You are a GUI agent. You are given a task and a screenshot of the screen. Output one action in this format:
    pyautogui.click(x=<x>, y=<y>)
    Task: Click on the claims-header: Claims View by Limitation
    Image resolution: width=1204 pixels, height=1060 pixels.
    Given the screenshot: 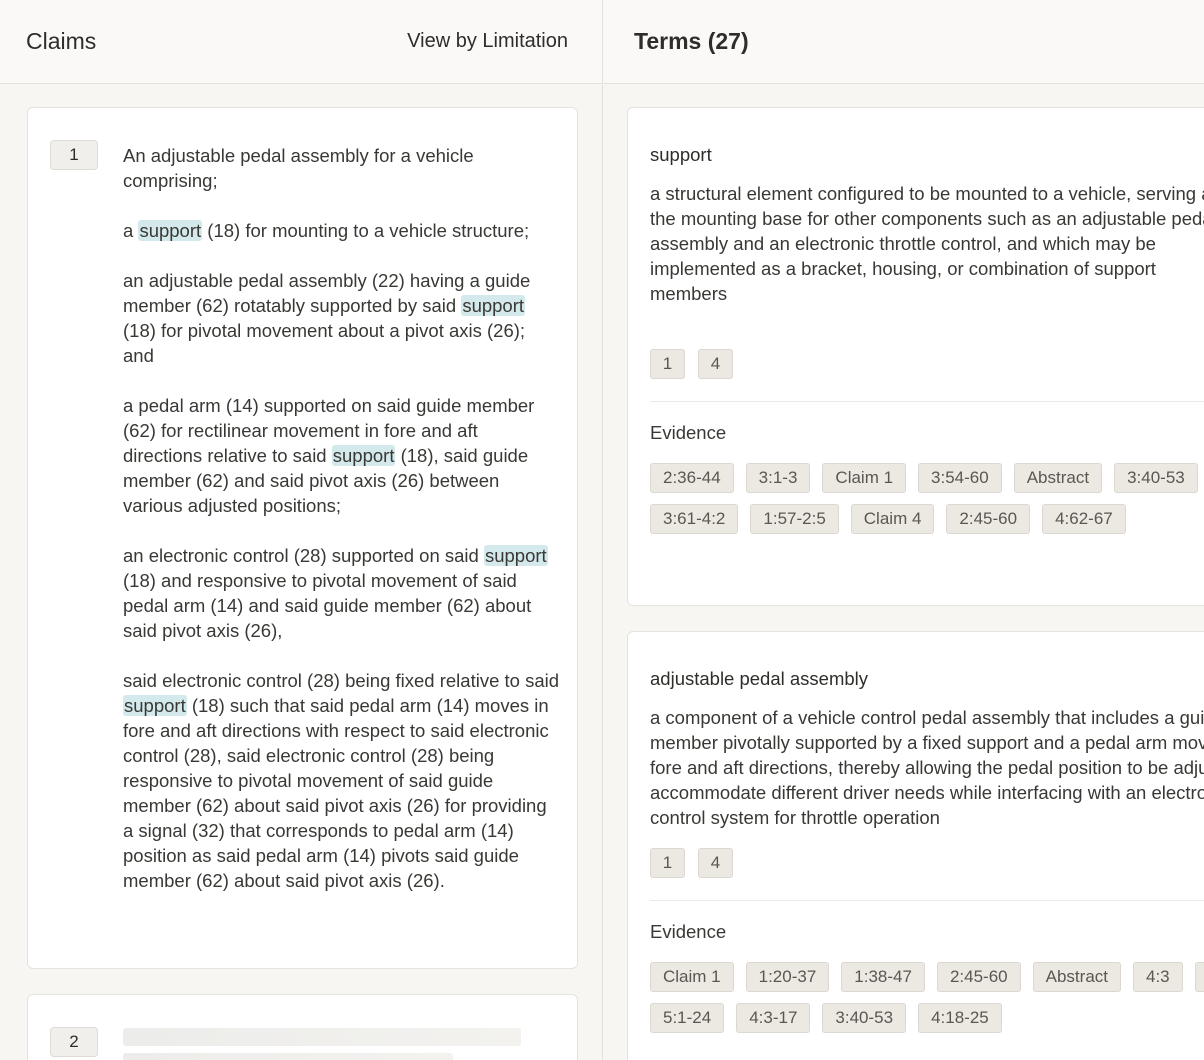 What is the action you would take?
    pyautogui.click(x=301, y=42)
    